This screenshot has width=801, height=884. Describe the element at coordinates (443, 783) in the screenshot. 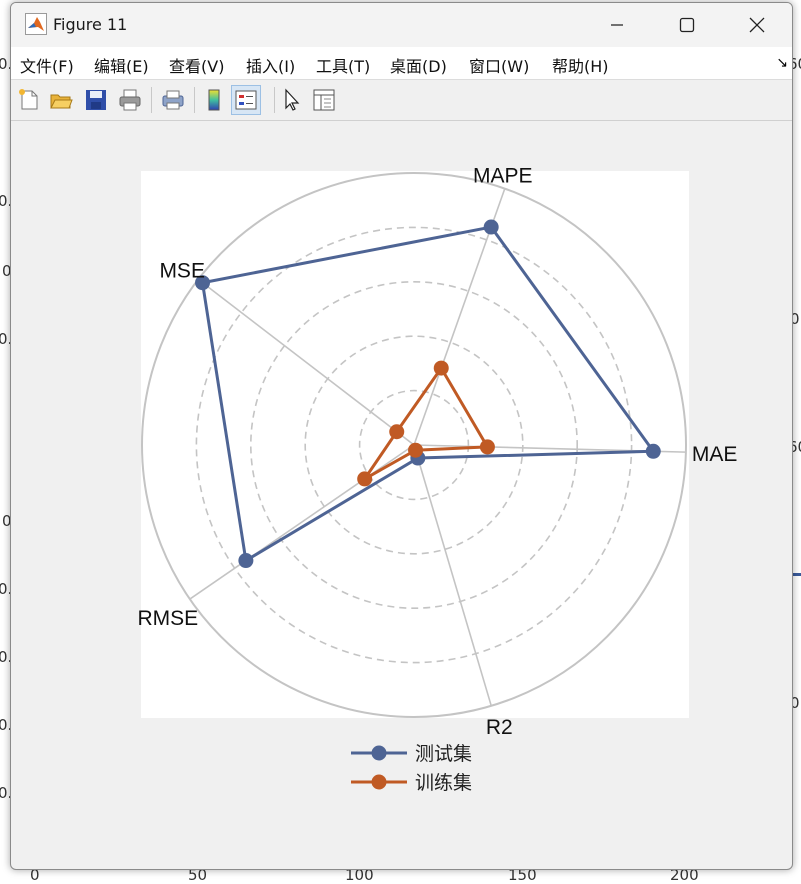

I see `legend-label: 训练集` at that location.